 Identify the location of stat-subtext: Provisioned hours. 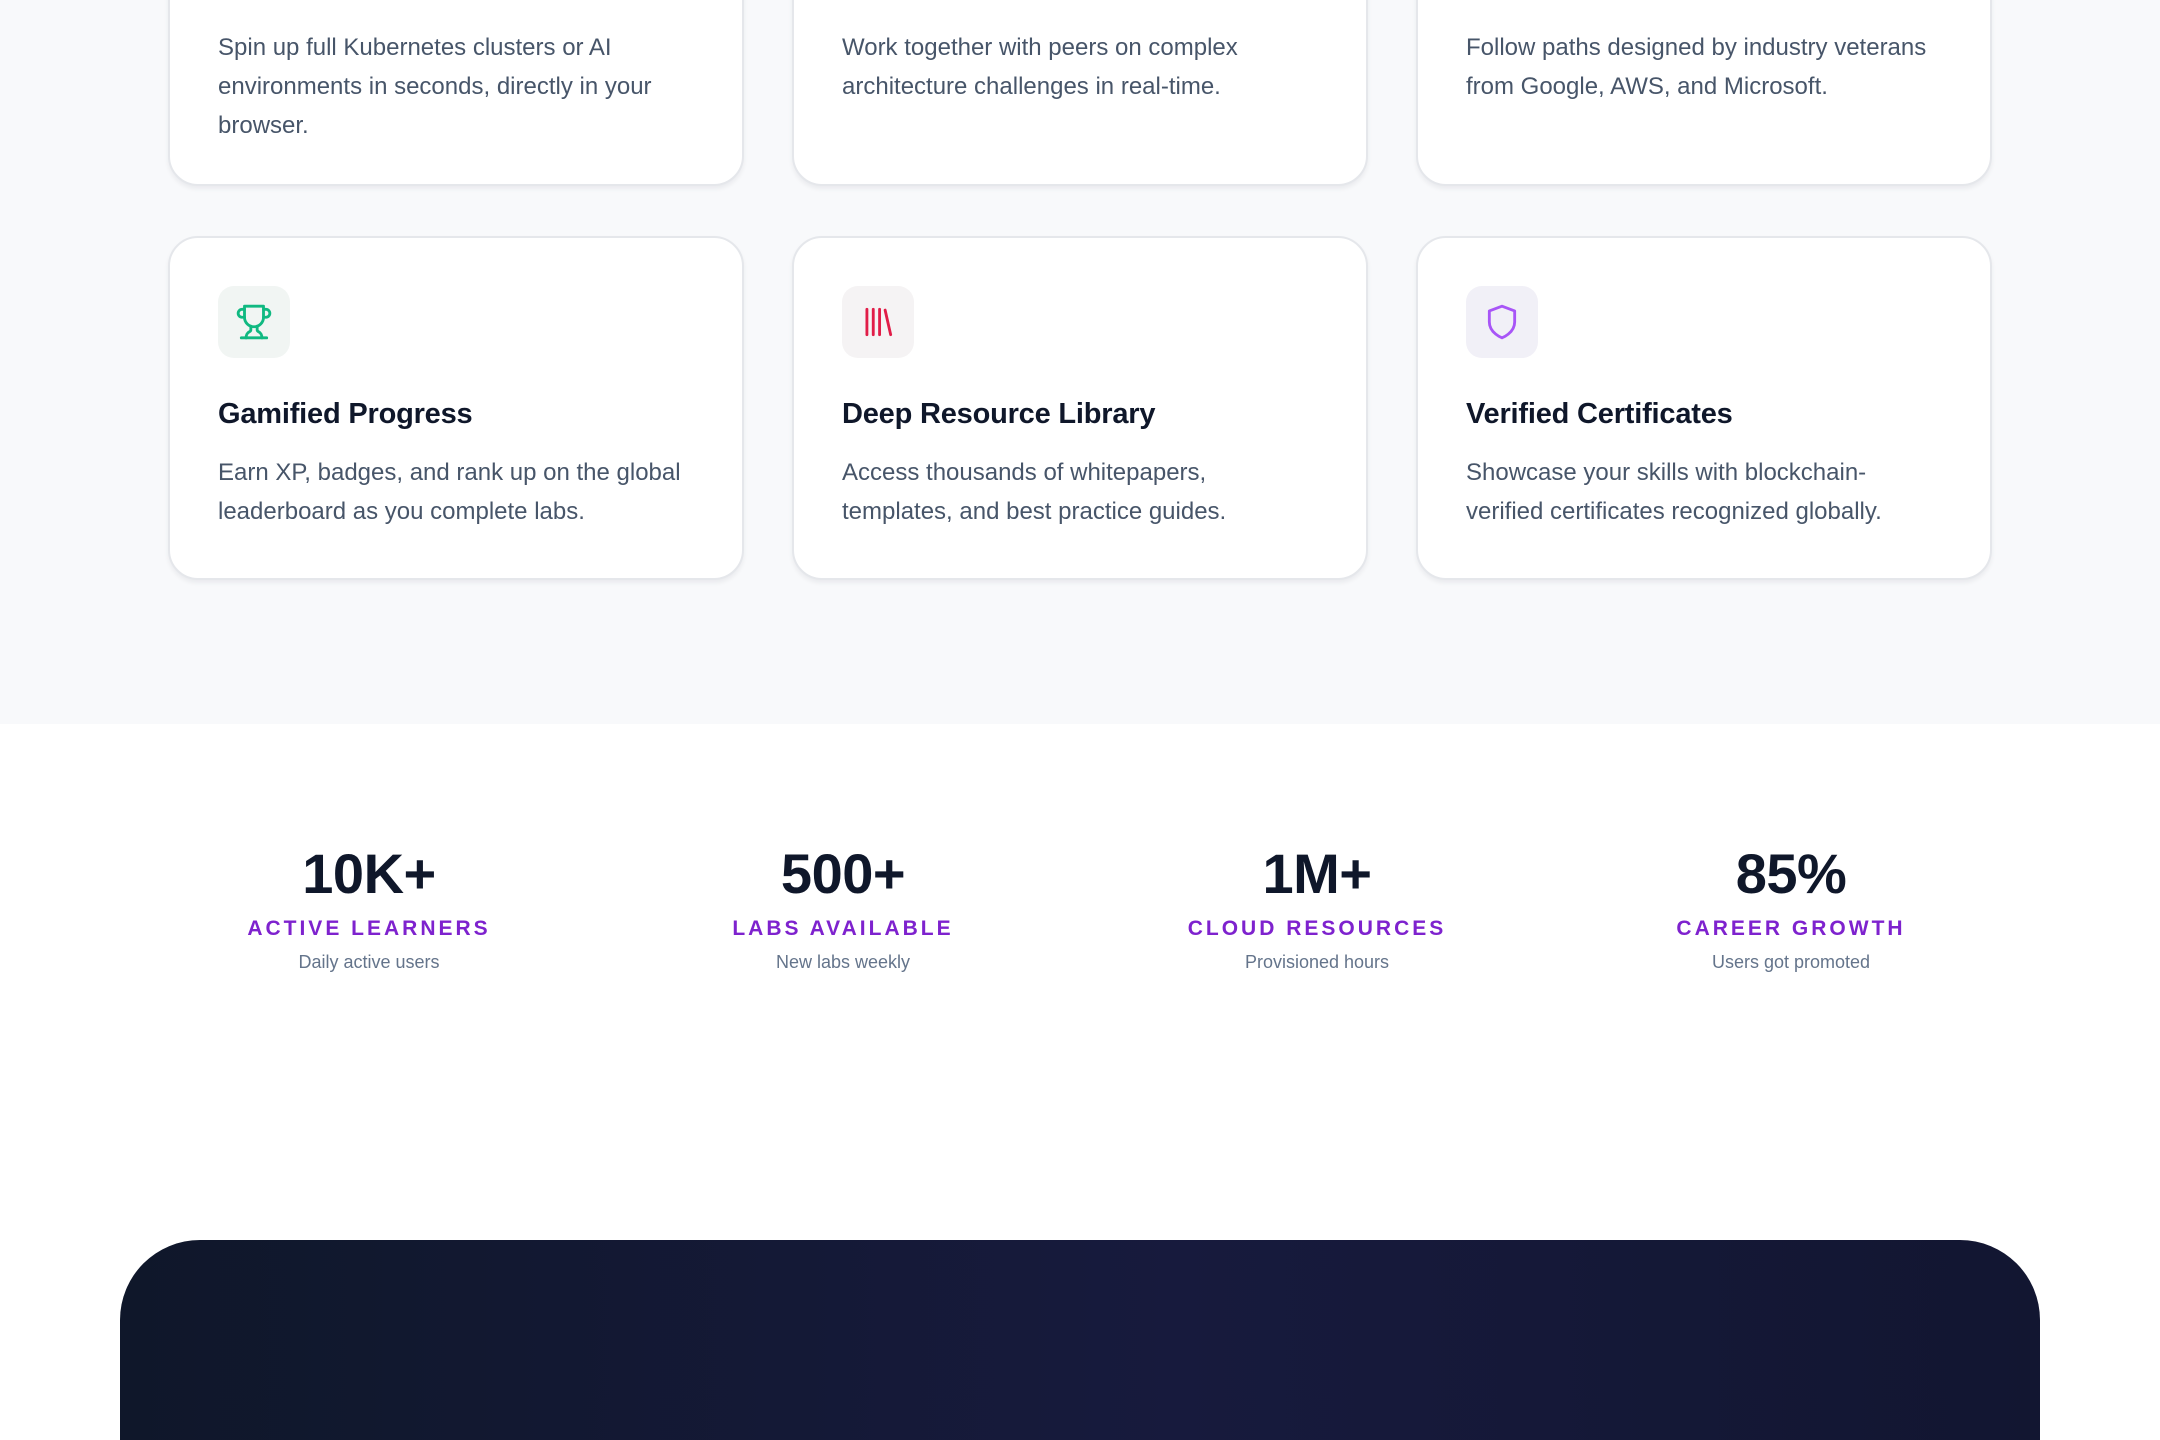
(1317, 962).